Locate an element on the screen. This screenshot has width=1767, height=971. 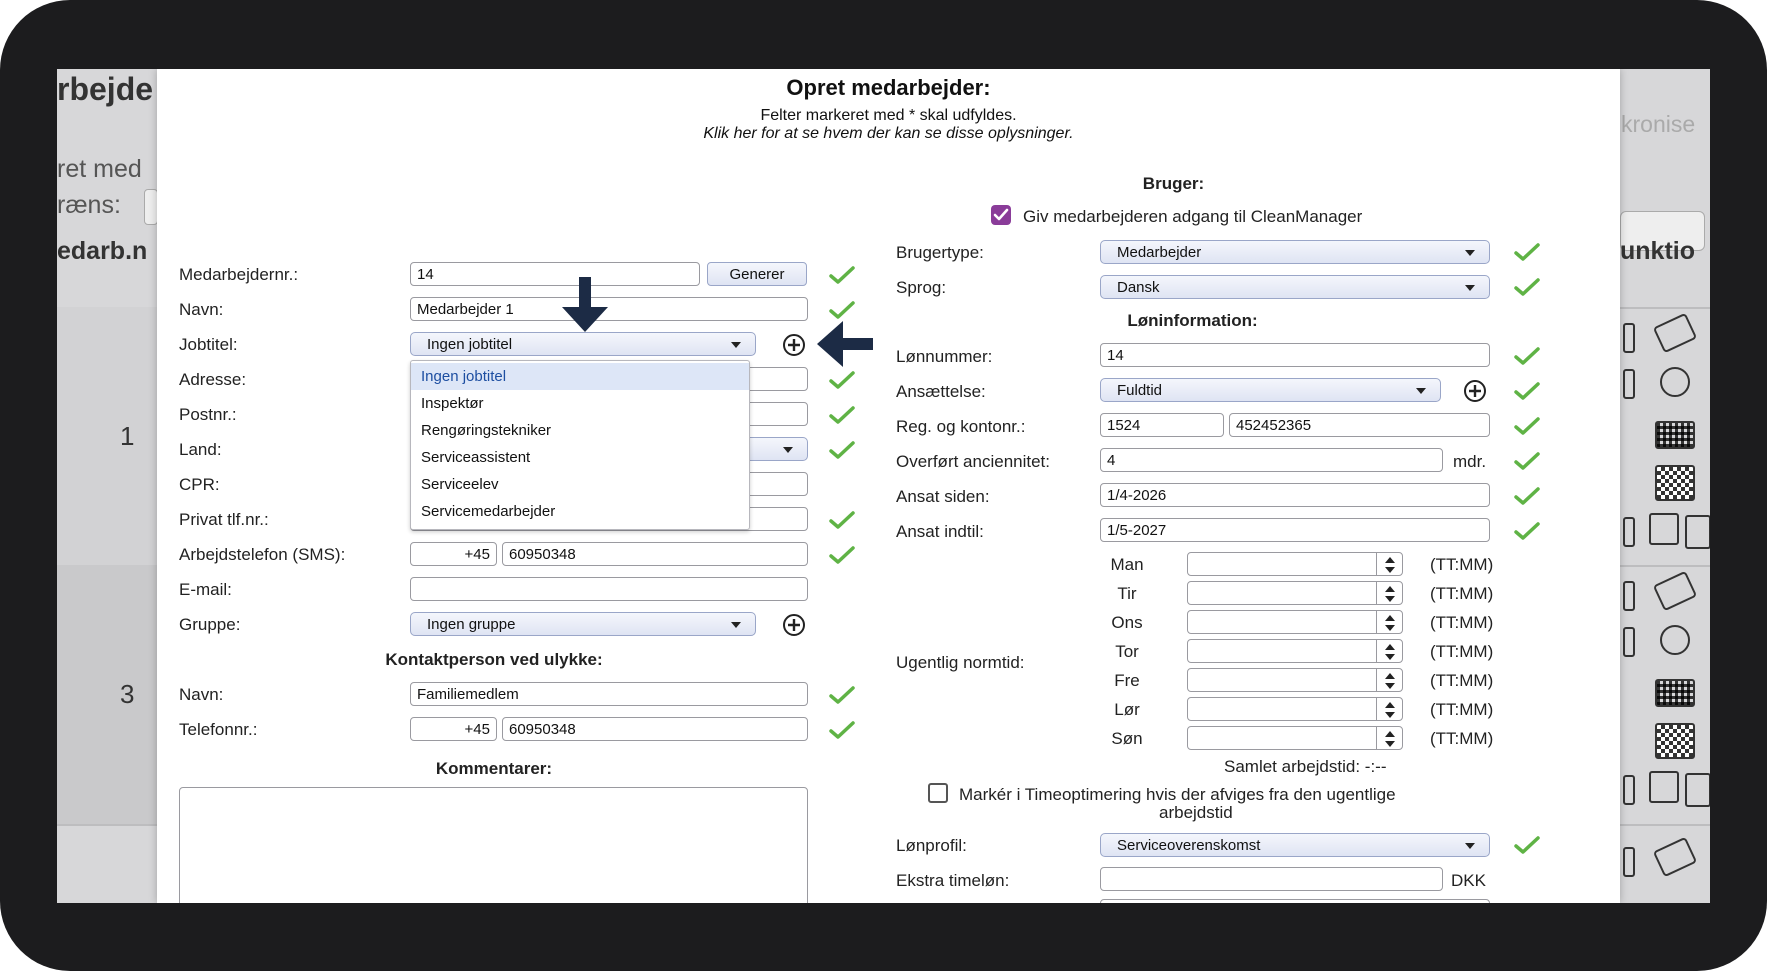
email-input is located at coordinates (609, 589).